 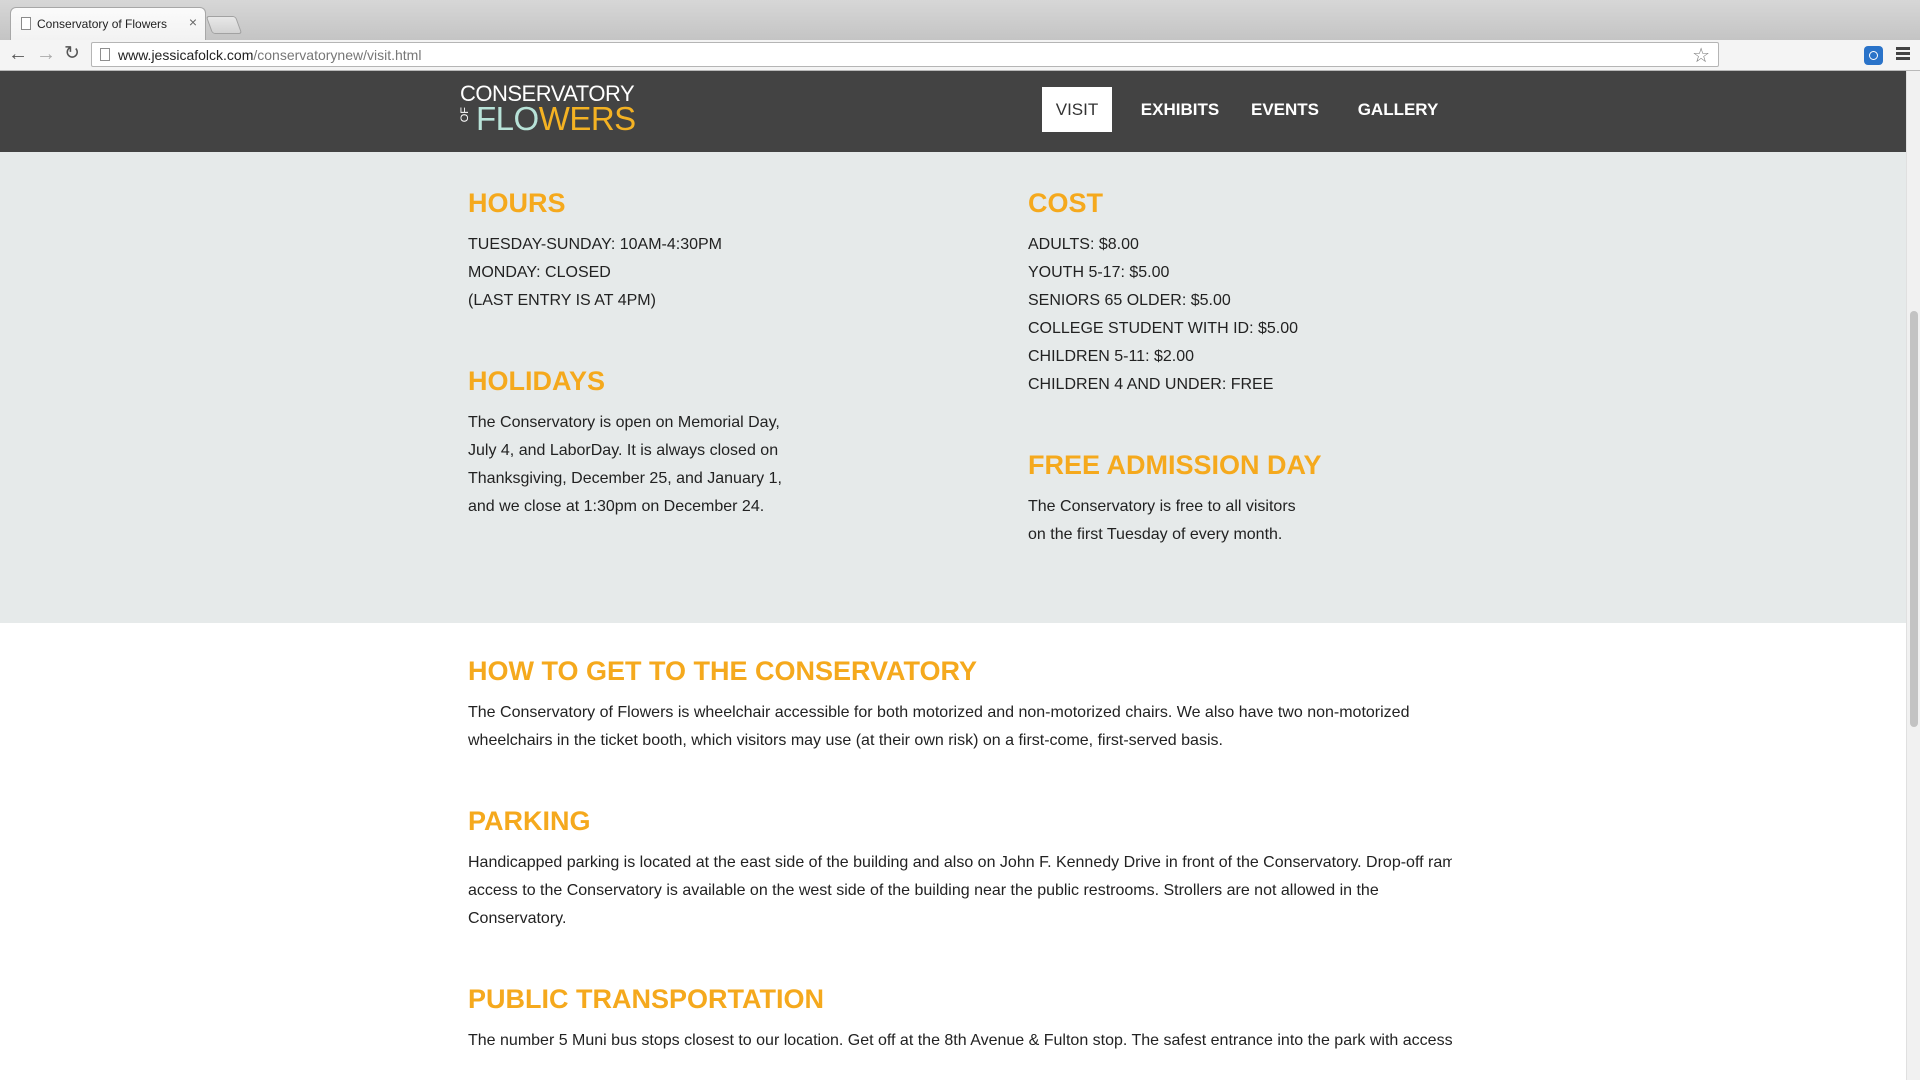 I want to click on tab-title: Conservatory of Flowers, so click(x=102, y=24).